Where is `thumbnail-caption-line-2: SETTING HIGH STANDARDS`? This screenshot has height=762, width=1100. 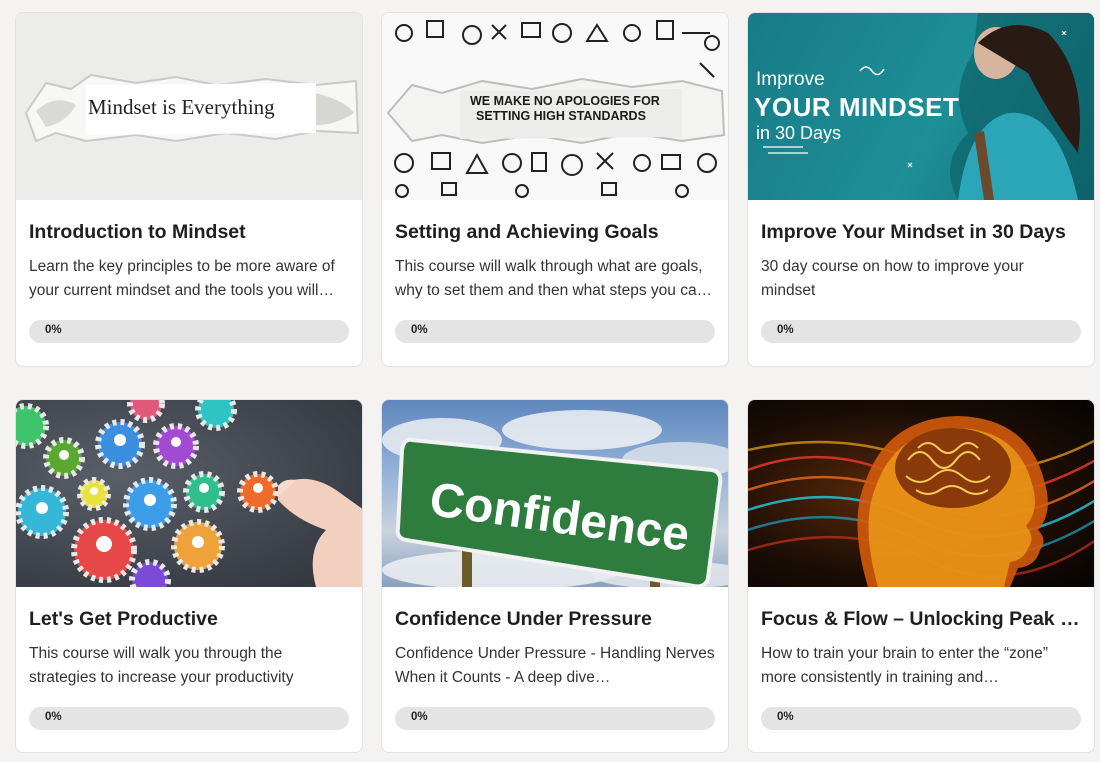 thumbnail-caption-line-2: SETTING HIGH STANDARDS is located at coordinates (561, 116).